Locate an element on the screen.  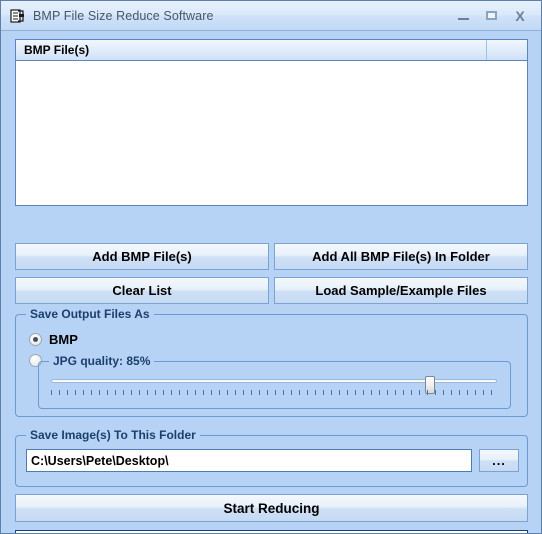
jpg-quality-group: JPG quality: 85% is located at coordinates (274, 381).